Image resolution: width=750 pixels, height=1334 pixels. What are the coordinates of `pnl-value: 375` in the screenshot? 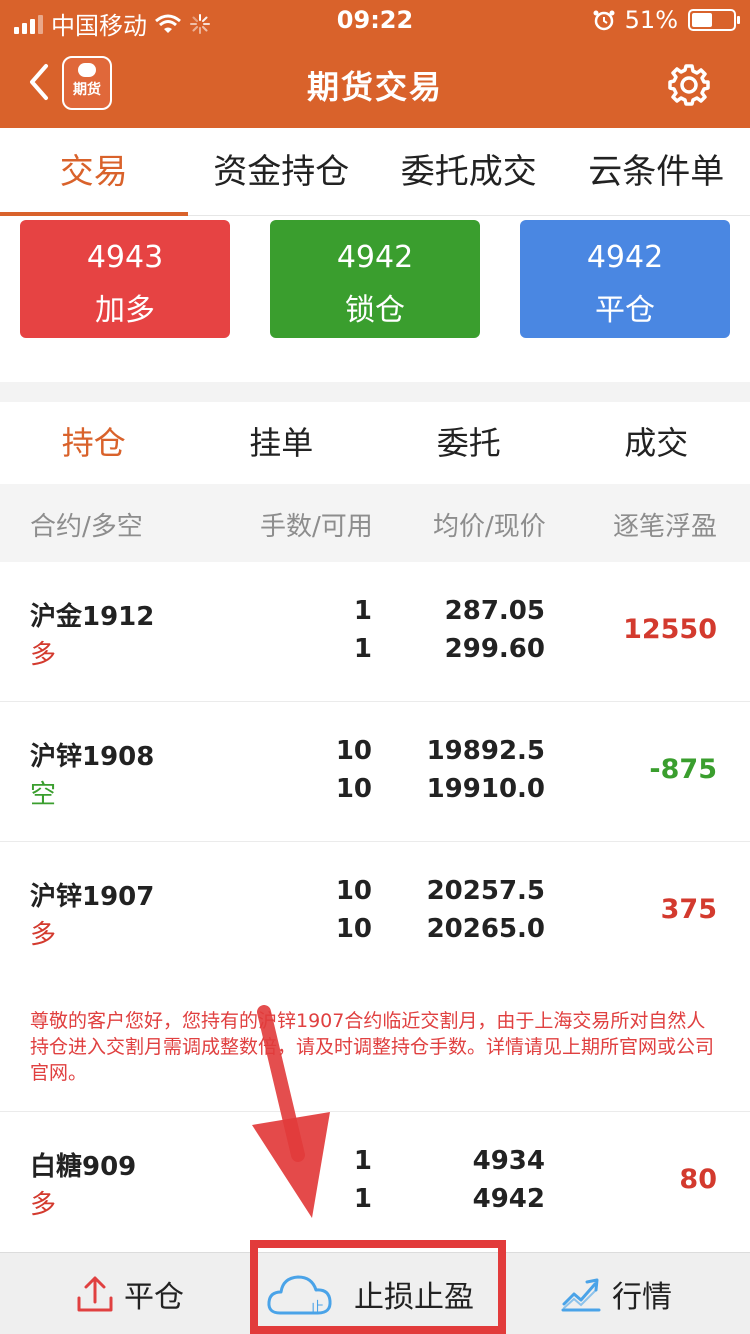 It's located at (688, 909).